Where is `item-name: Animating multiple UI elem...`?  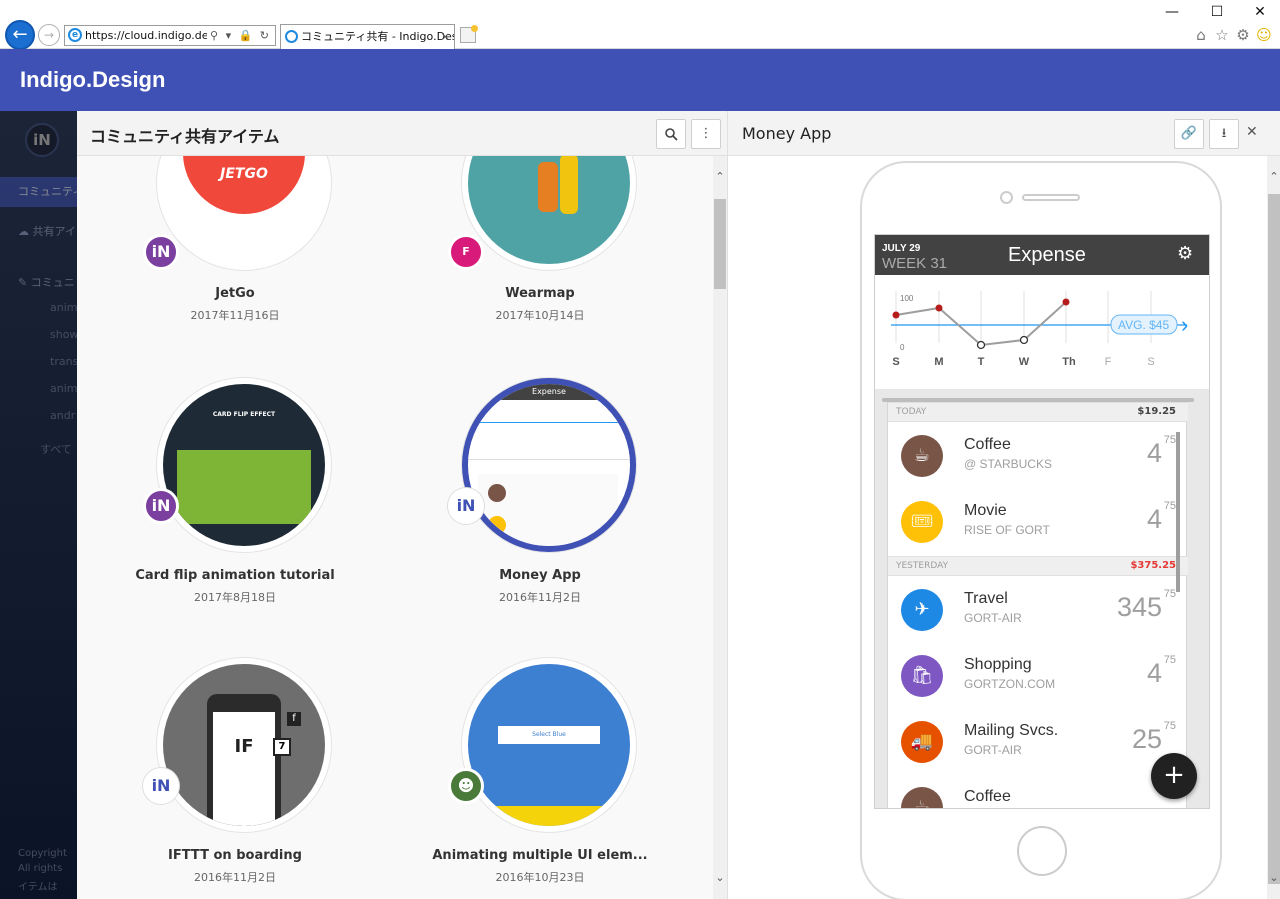
item-name: Animating multiple UI elem... is located at coordinates (540, 855).